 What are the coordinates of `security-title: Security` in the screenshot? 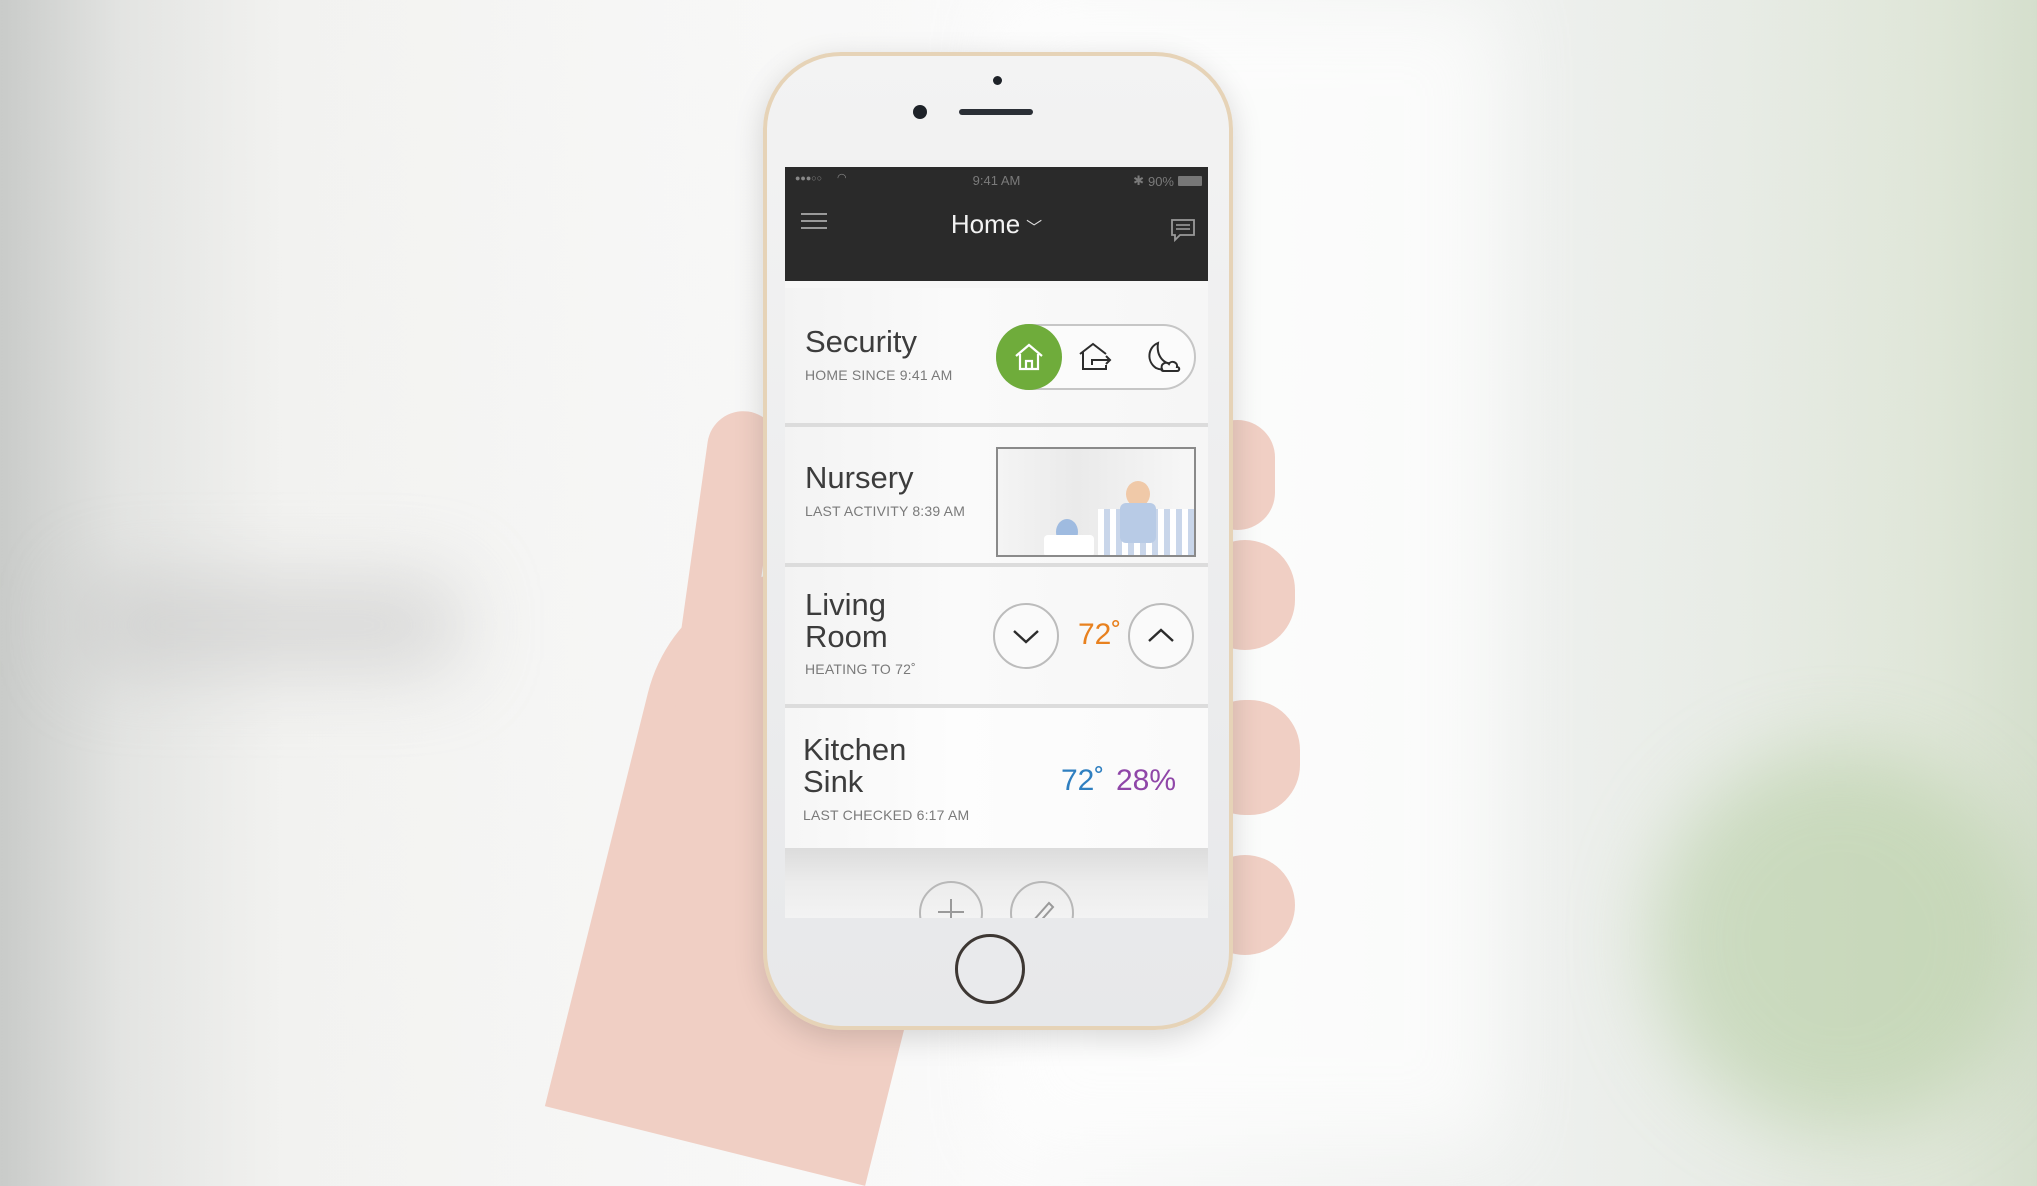 It's located at (861, 341).